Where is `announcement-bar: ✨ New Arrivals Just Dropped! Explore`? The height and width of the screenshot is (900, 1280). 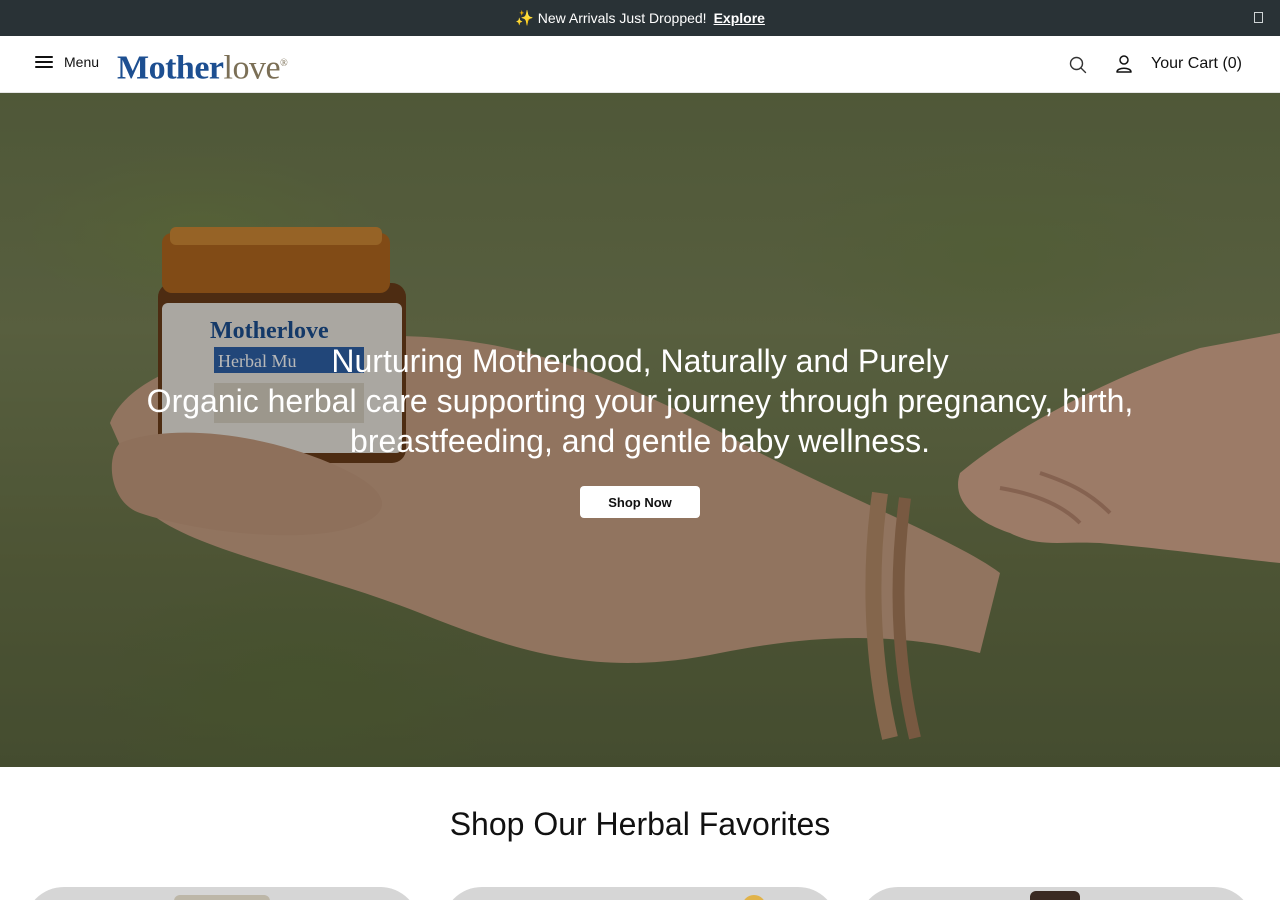 announcement-bar: ✨ New Arrivals Just Dropped! Explore is located at coordinates (640, 18).